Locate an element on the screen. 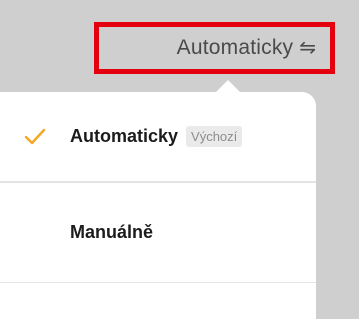 The width and height of the screenshot is (359, 319). checkmark-icon is located at coordinates (35, 136).